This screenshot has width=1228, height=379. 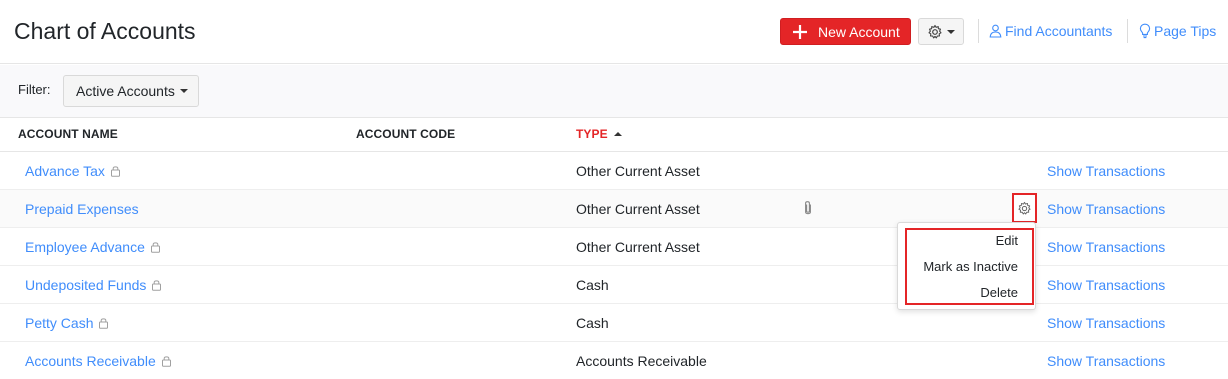 I want to click on row-settings-button, so click(x=1024, y=208).